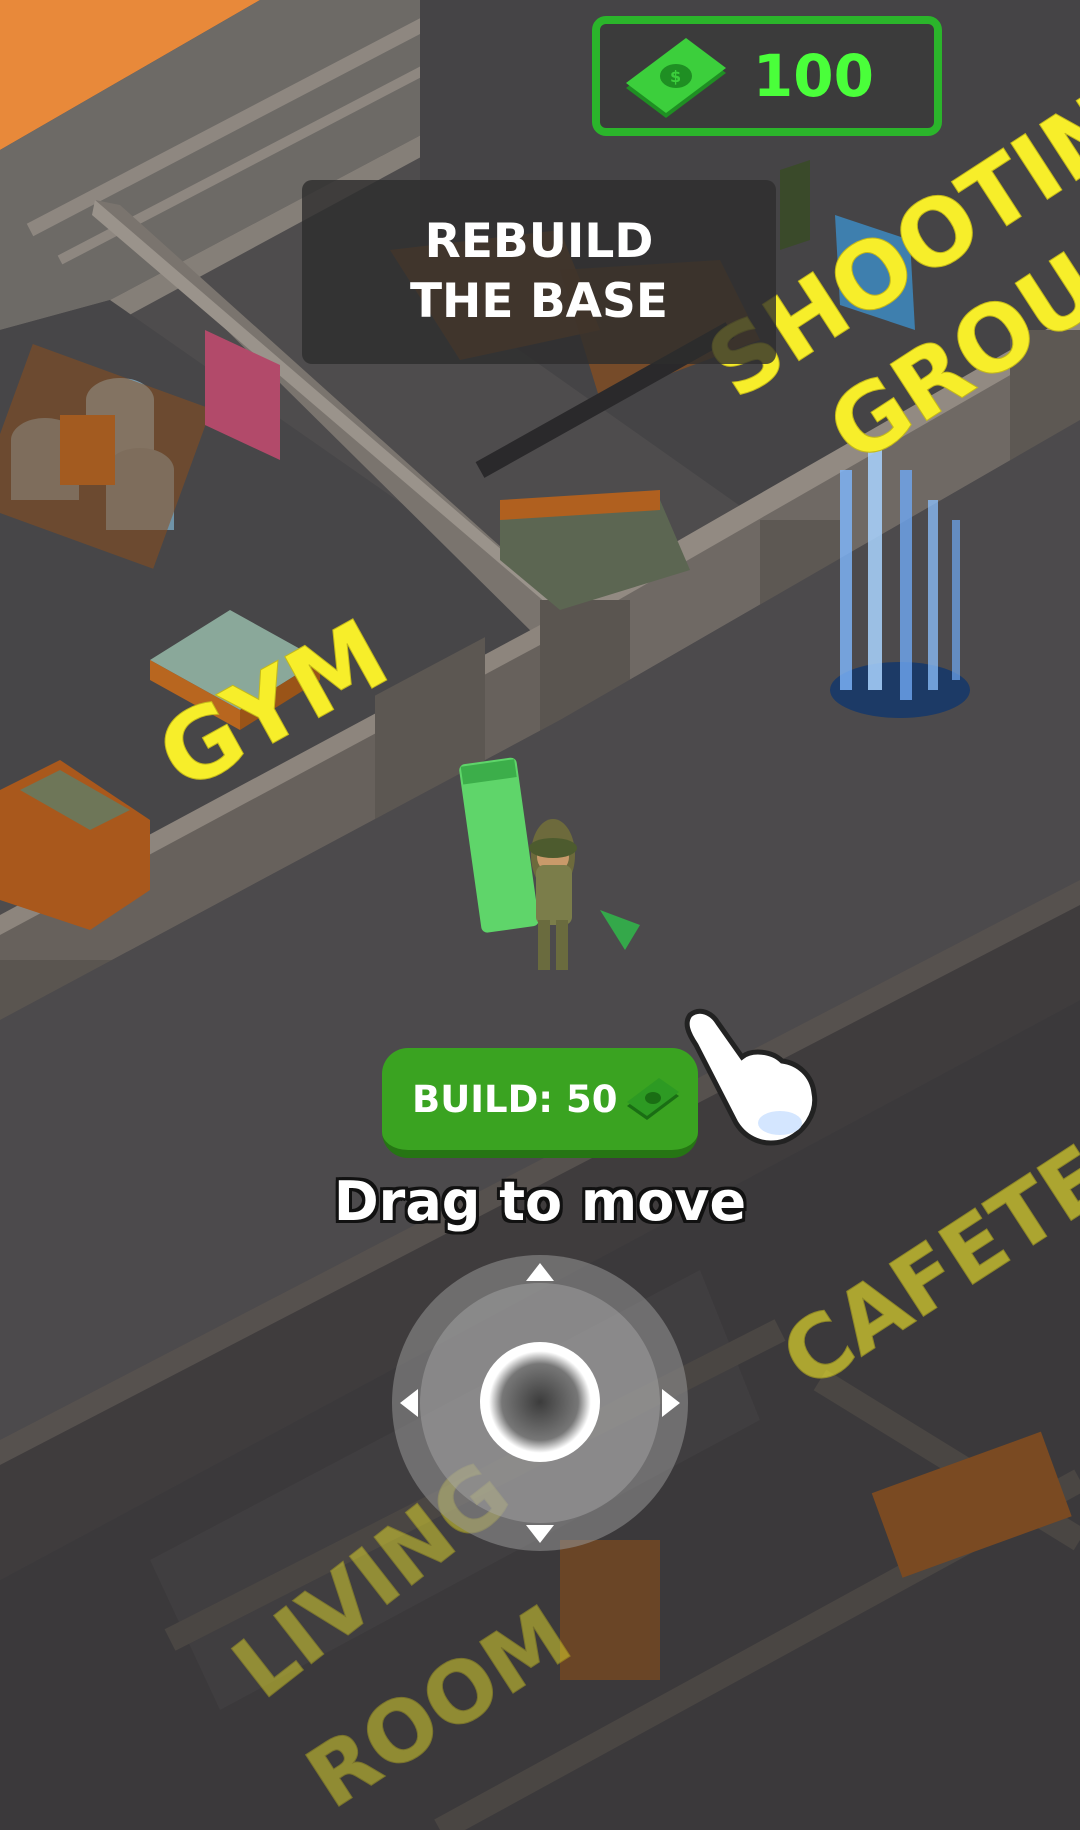  What do you see at coordinates (813, 76) in the screenshot?
I see `money-amount: 100` at bounding box center [813, 76].